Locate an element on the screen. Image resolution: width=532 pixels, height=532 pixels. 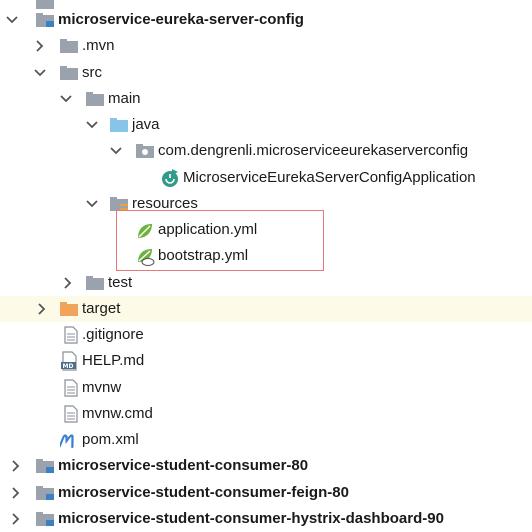
markdown-file-icon: MD is located at coordinates (70, 361).